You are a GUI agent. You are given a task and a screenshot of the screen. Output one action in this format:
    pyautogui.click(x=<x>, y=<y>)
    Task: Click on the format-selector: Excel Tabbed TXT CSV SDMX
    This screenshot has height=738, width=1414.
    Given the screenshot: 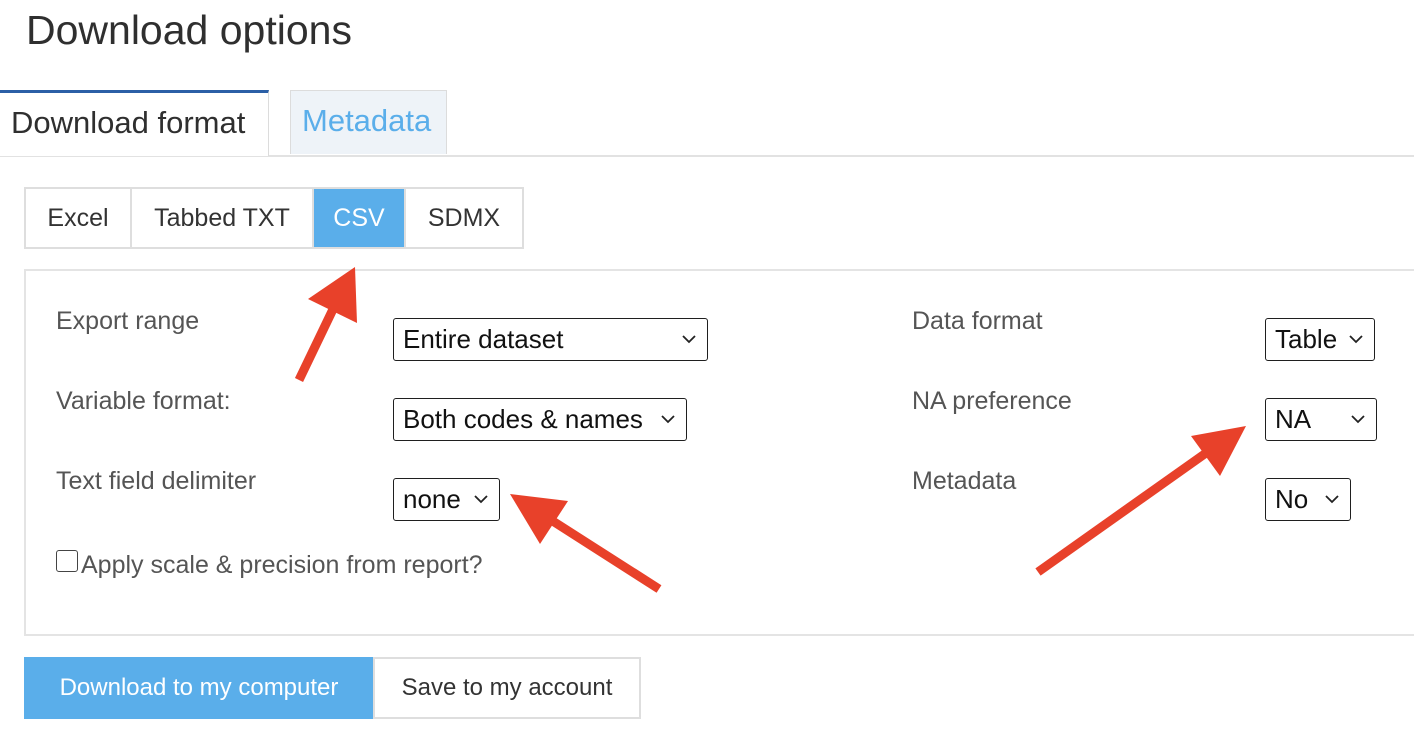 What is the action you would take?
    pyautogui.click(x=274, y=218)
    